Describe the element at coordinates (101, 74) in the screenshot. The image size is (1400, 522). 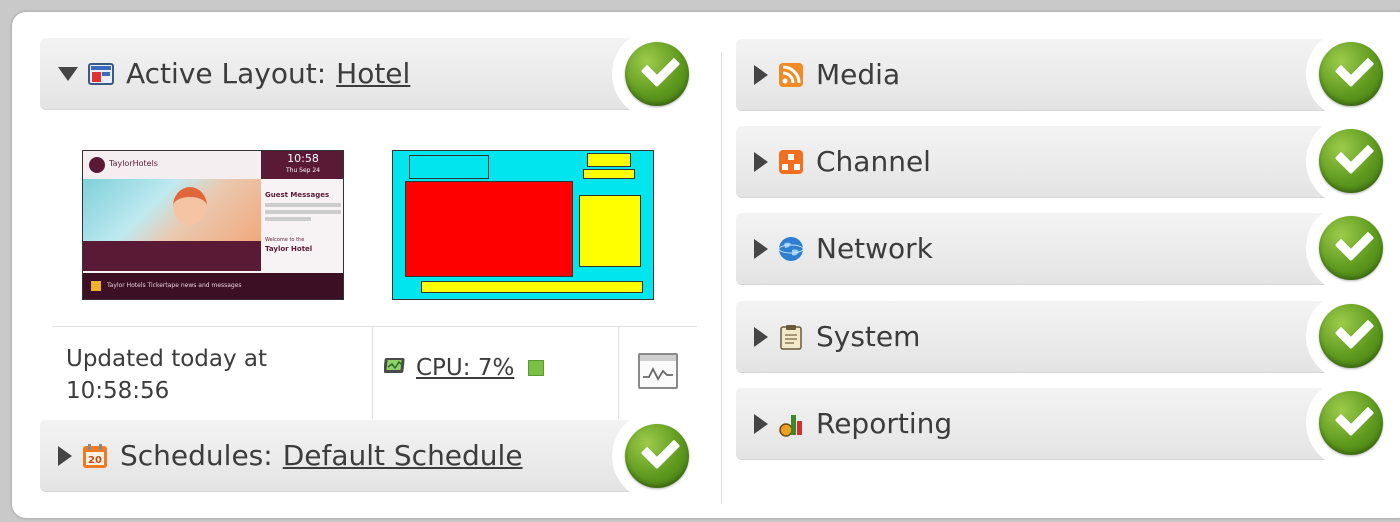
I see `layout-icon` at that location.